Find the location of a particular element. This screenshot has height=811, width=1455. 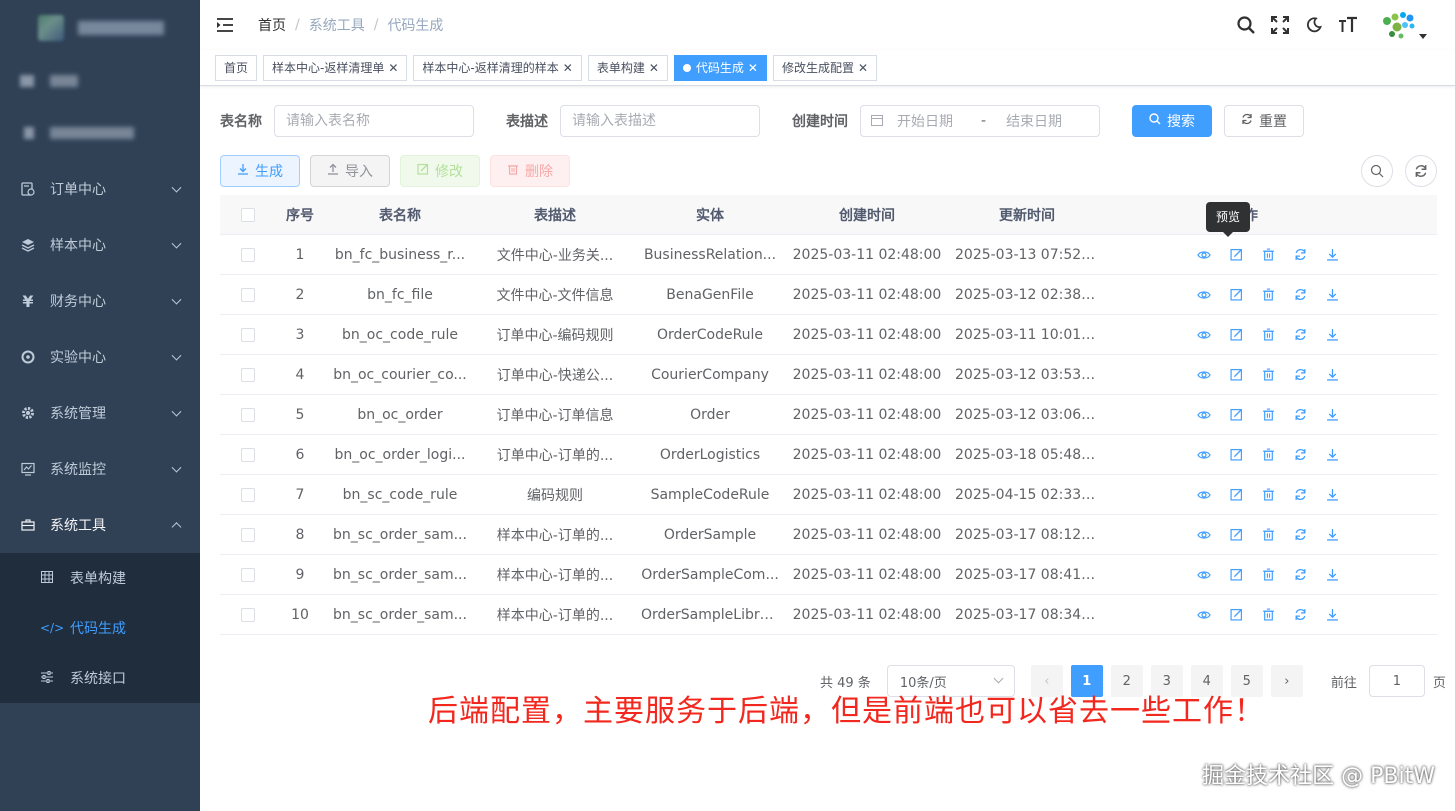

start-date: 开始日期 is located at coordinates (925, 121).